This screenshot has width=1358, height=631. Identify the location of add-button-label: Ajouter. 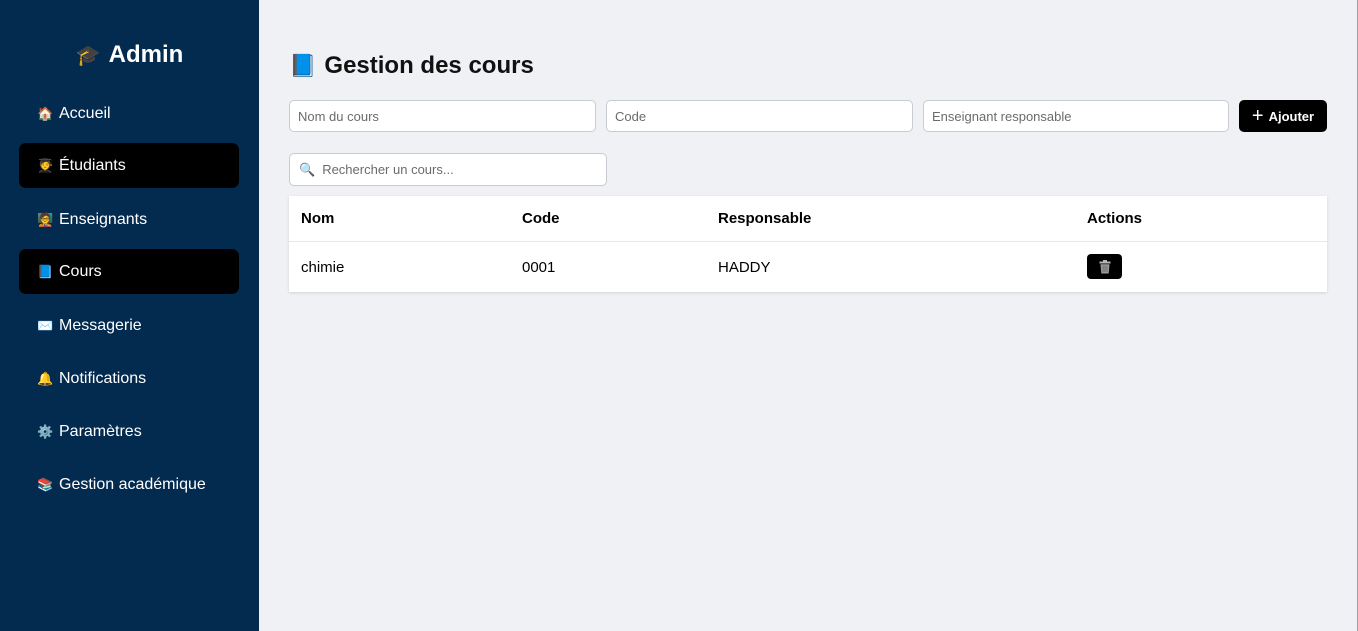
(1291, 116).